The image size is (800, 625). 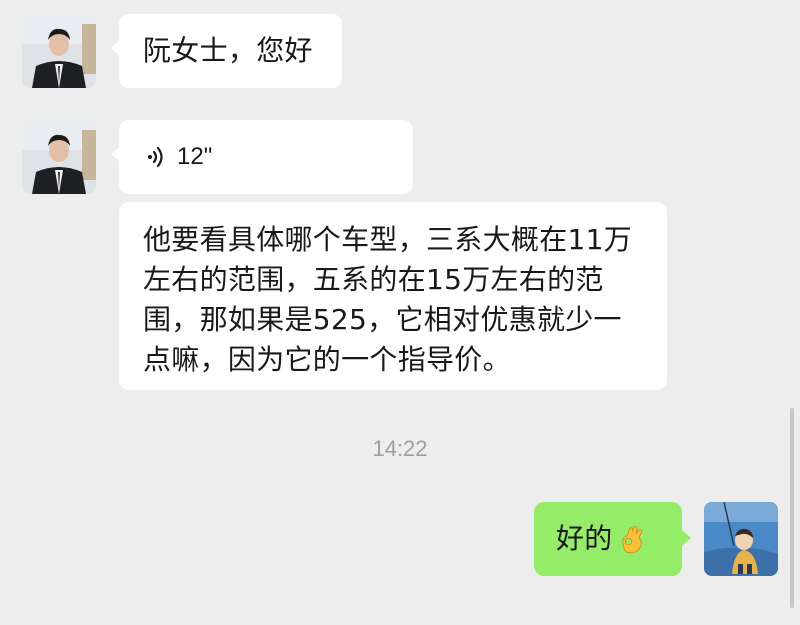 I want to click on greeting-message-bubble: 阮女士，您好, so click(x=226, y=51).